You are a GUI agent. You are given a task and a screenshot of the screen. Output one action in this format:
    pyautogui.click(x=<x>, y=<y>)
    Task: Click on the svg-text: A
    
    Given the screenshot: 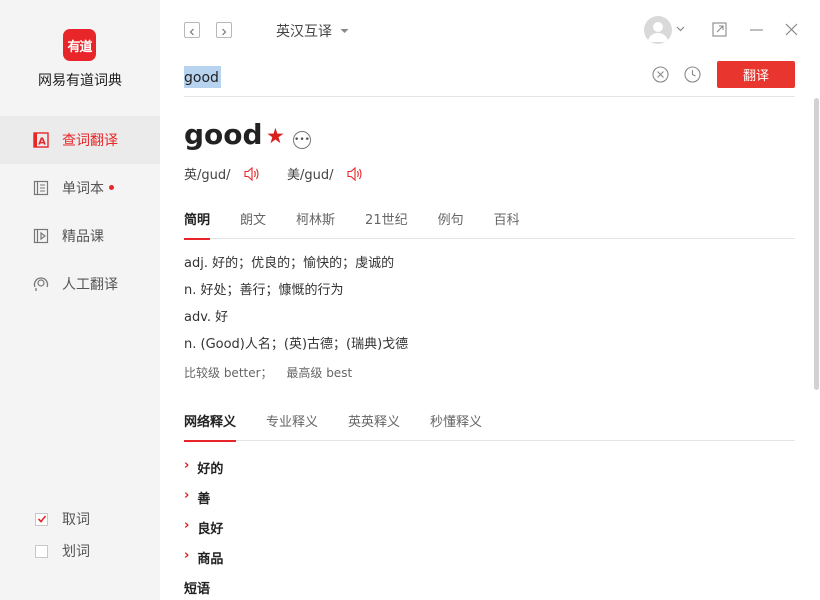 What is the action you would take?
    pyautogui.click(x=42, y=142)
    